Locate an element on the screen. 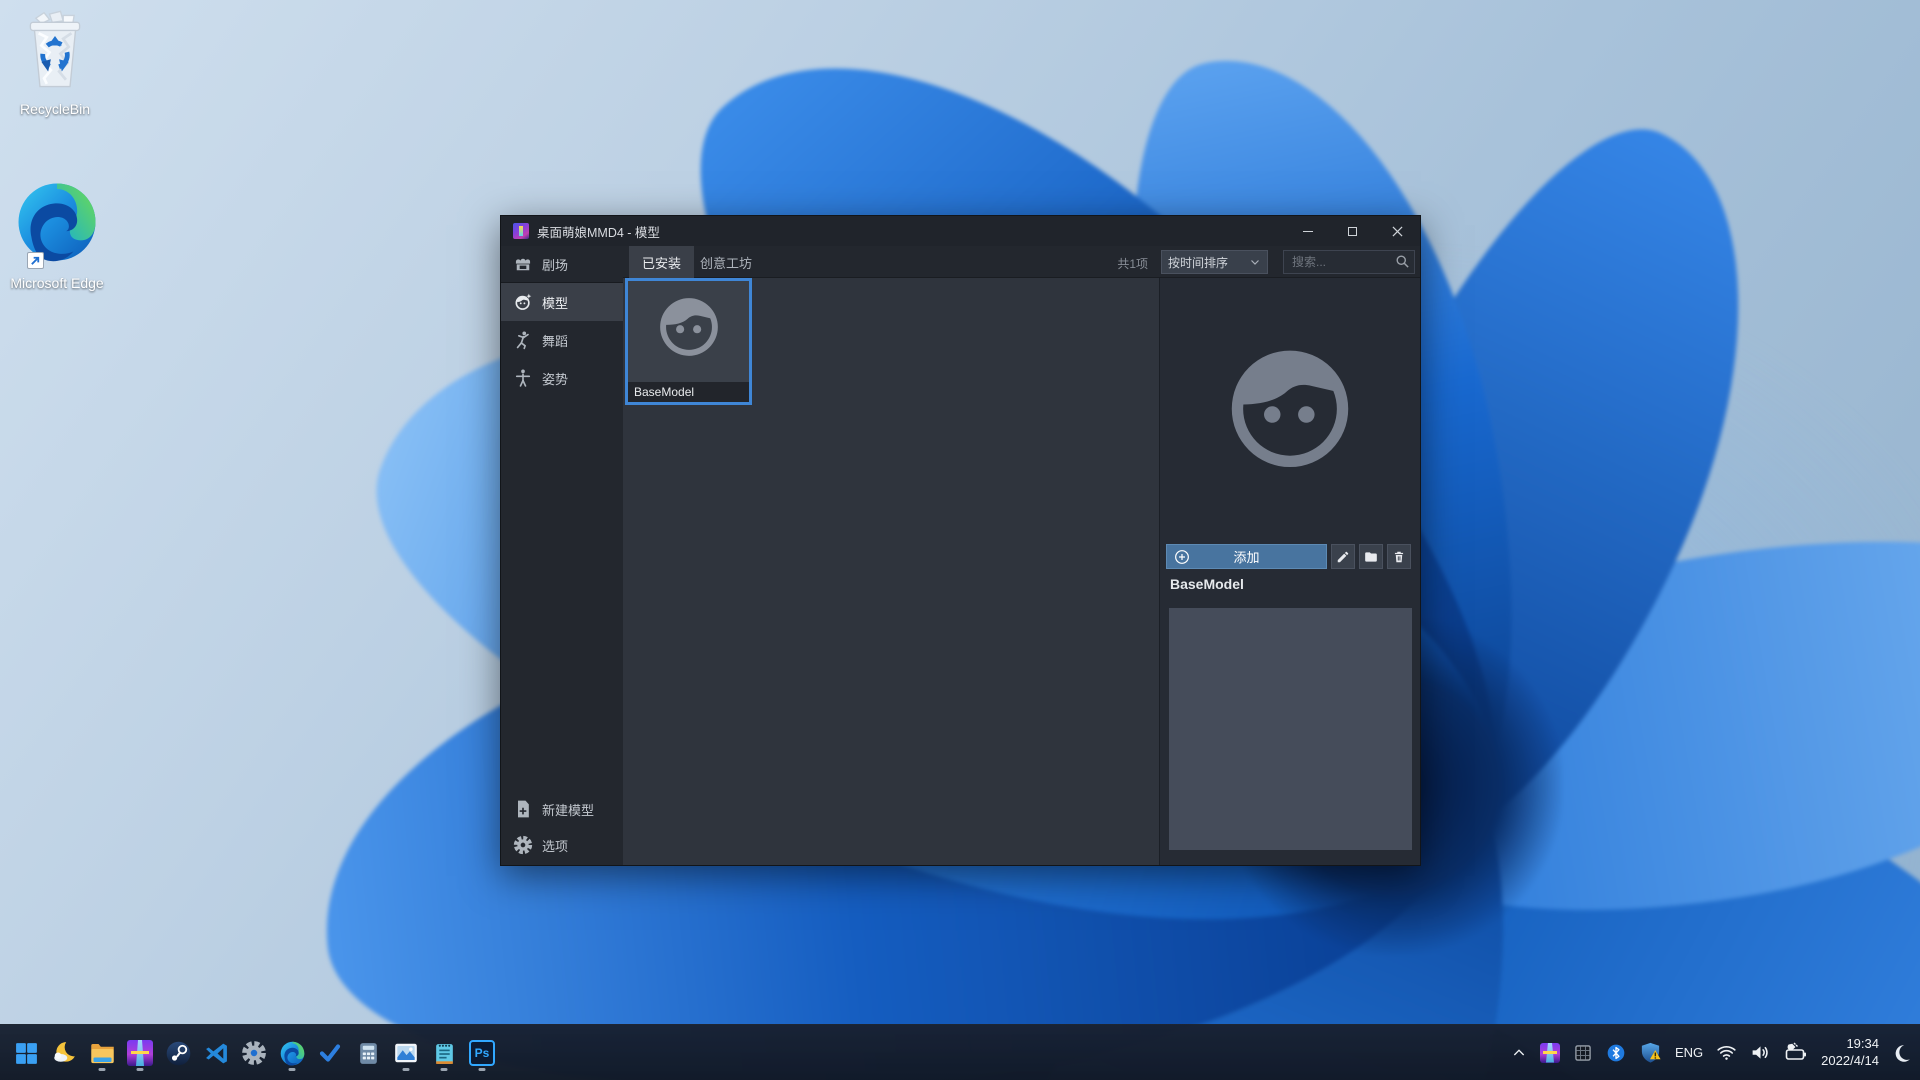 This screenshot has width=1920, height=1080. sidebar-item-label: 选项 is located at coordinates (555, 846).